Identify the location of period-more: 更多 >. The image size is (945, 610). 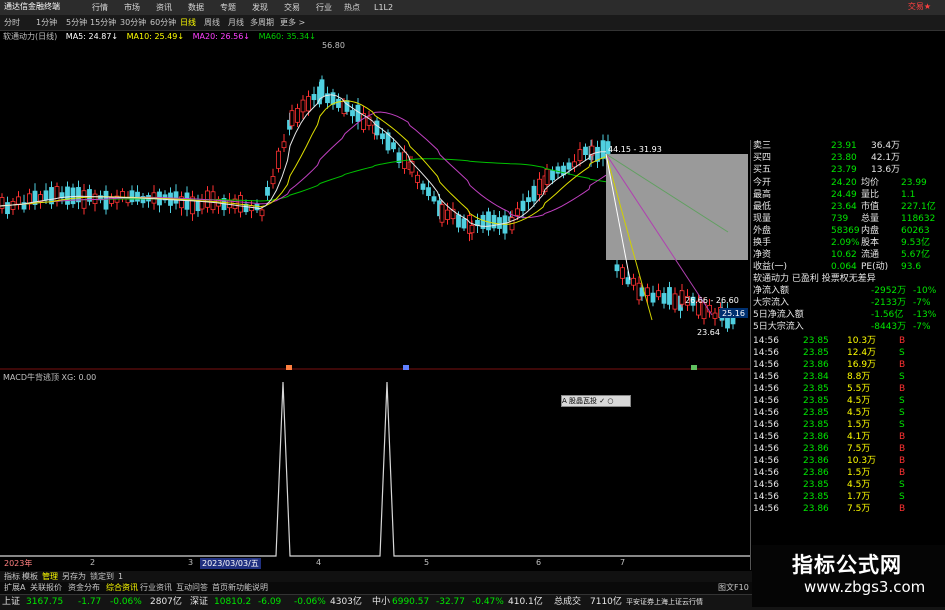
(292, 22).